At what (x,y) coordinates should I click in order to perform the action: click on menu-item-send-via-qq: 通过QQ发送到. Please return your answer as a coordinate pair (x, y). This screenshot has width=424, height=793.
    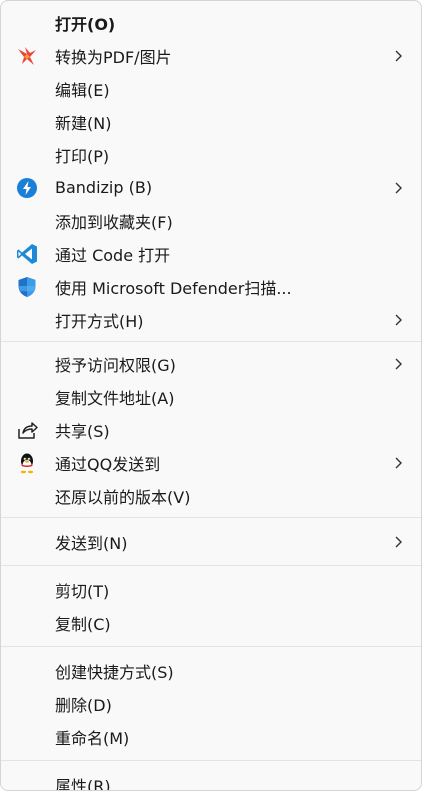
    Looking at the image, I should click on (211, 462).